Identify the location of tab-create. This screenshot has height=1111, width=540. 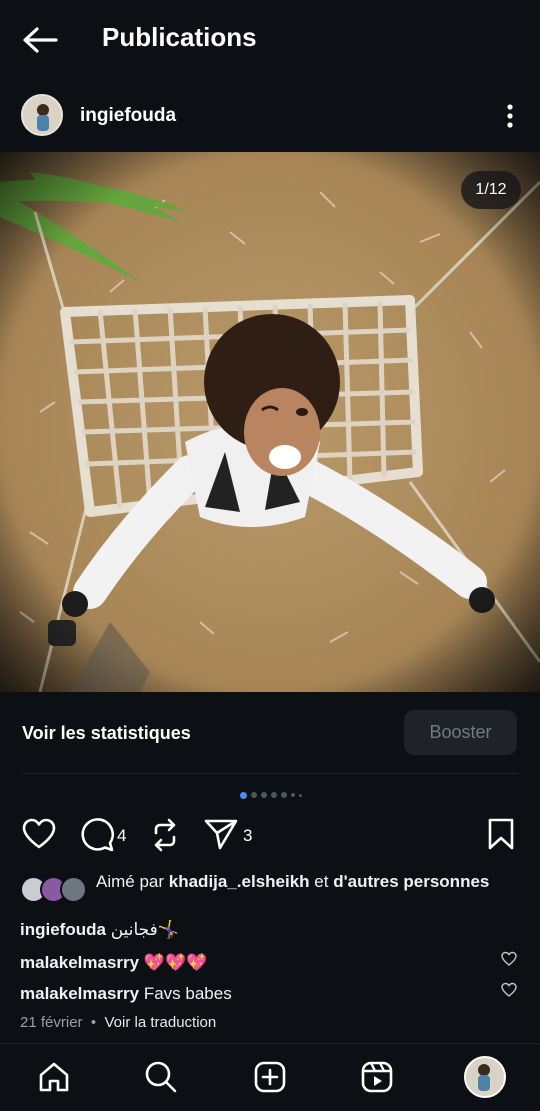
(270, 1077).